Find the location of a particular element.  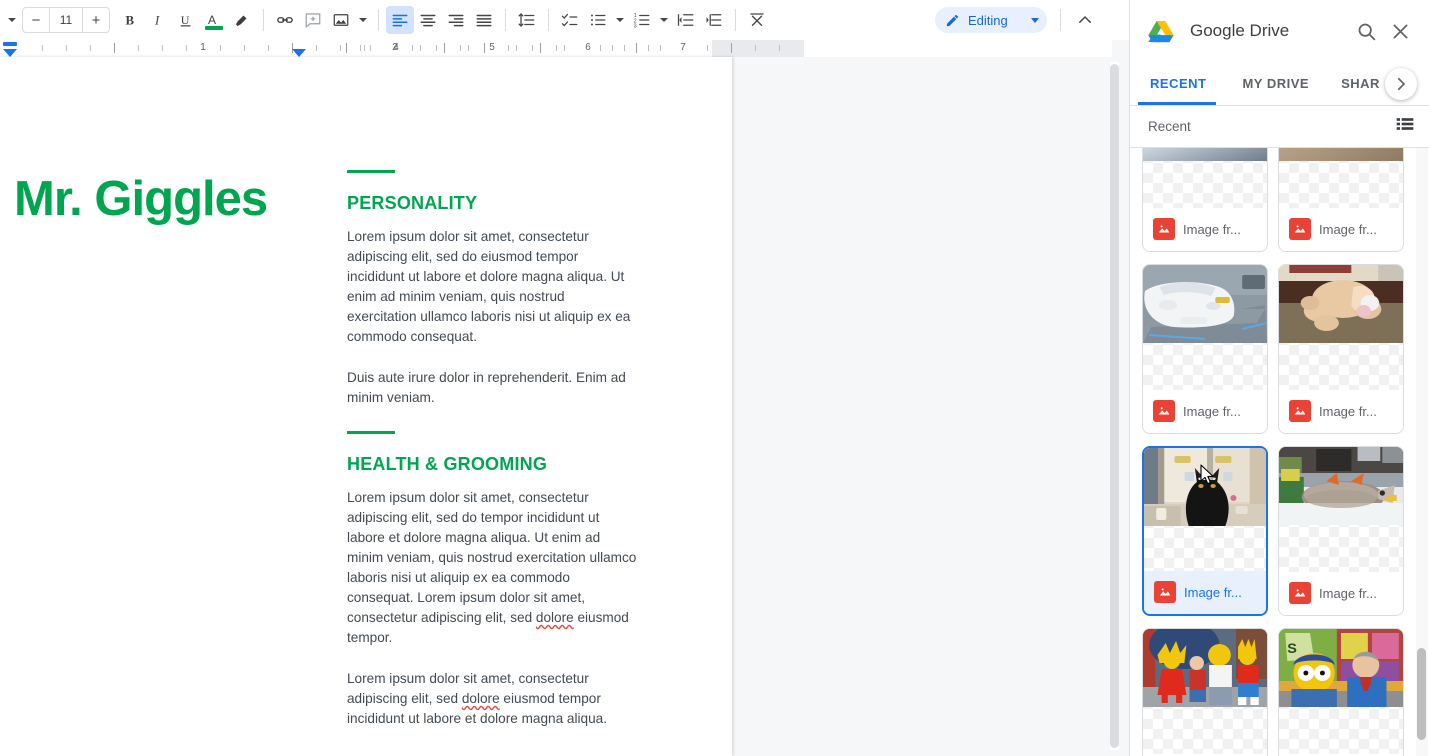

thumbnail-image-black-cat is located at coordinates (1205, 487).